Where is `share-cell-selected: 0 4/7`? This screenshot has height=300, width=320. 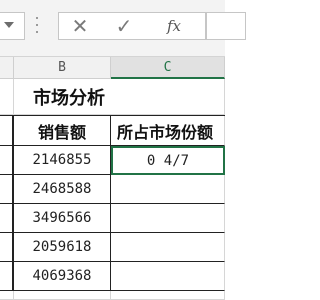 share-cell-selected: 0 4/7 is located at coordinates (168, 160).